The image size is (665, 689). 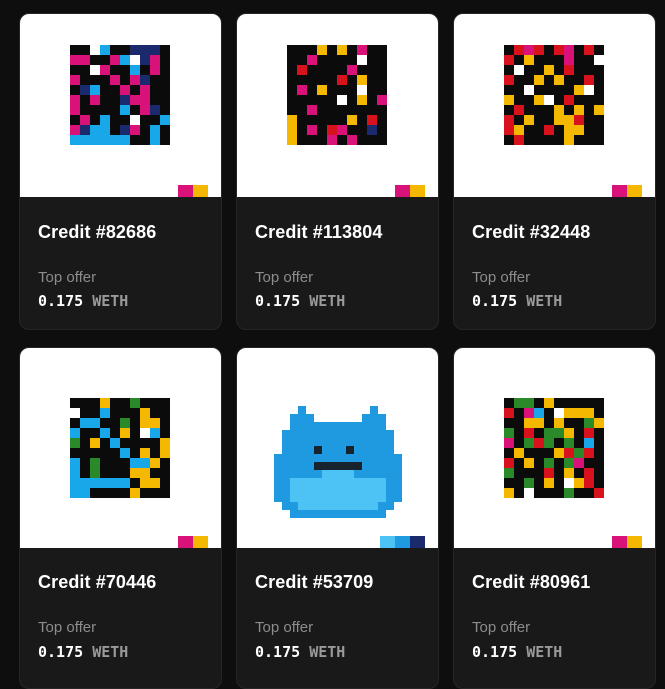 What do you see at coordinates (531, 582) in the screenshot?
I see `card-title: Credit #80961` at bounding box center [531, 582].